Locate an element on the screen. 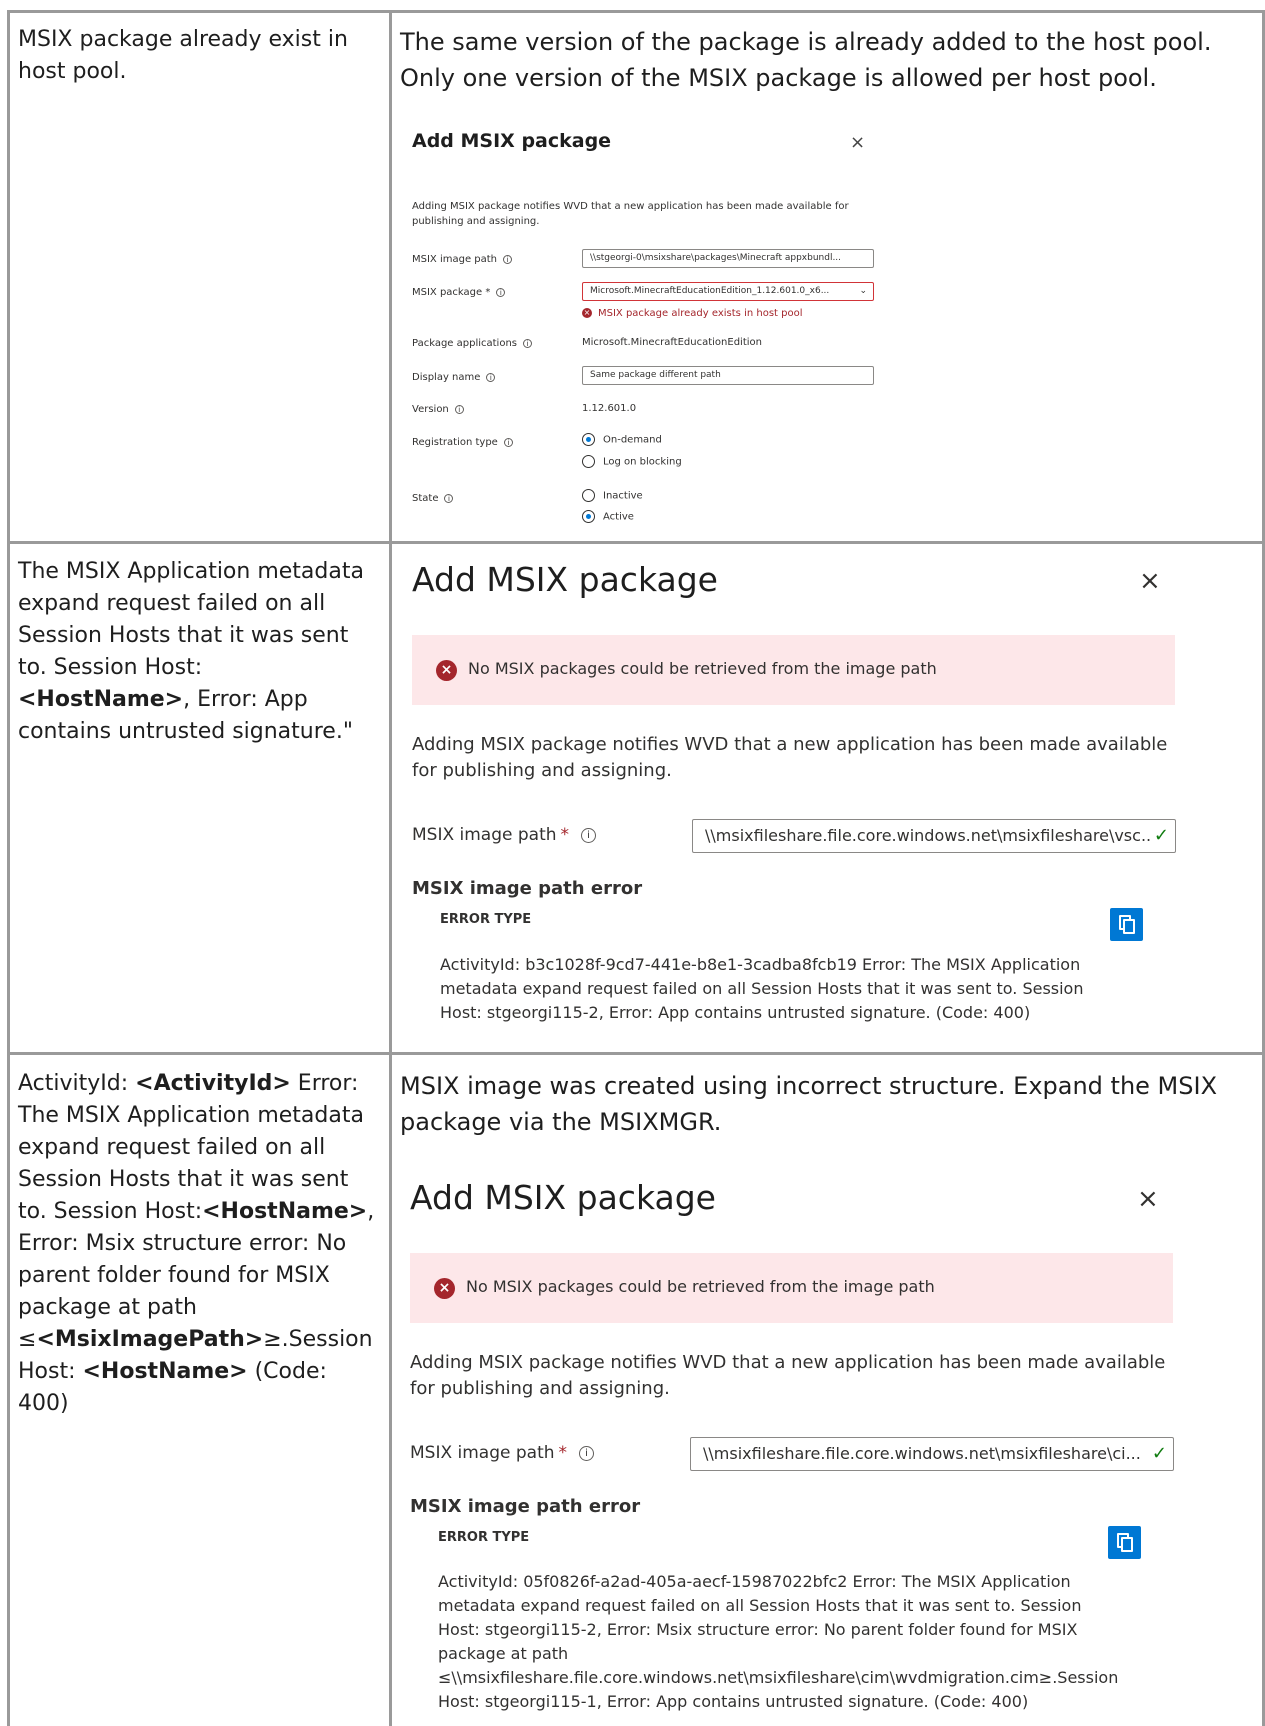 The width and height of the screenshot is (1265, 1726). radio-active: Active is located at coordinates (608, 516).